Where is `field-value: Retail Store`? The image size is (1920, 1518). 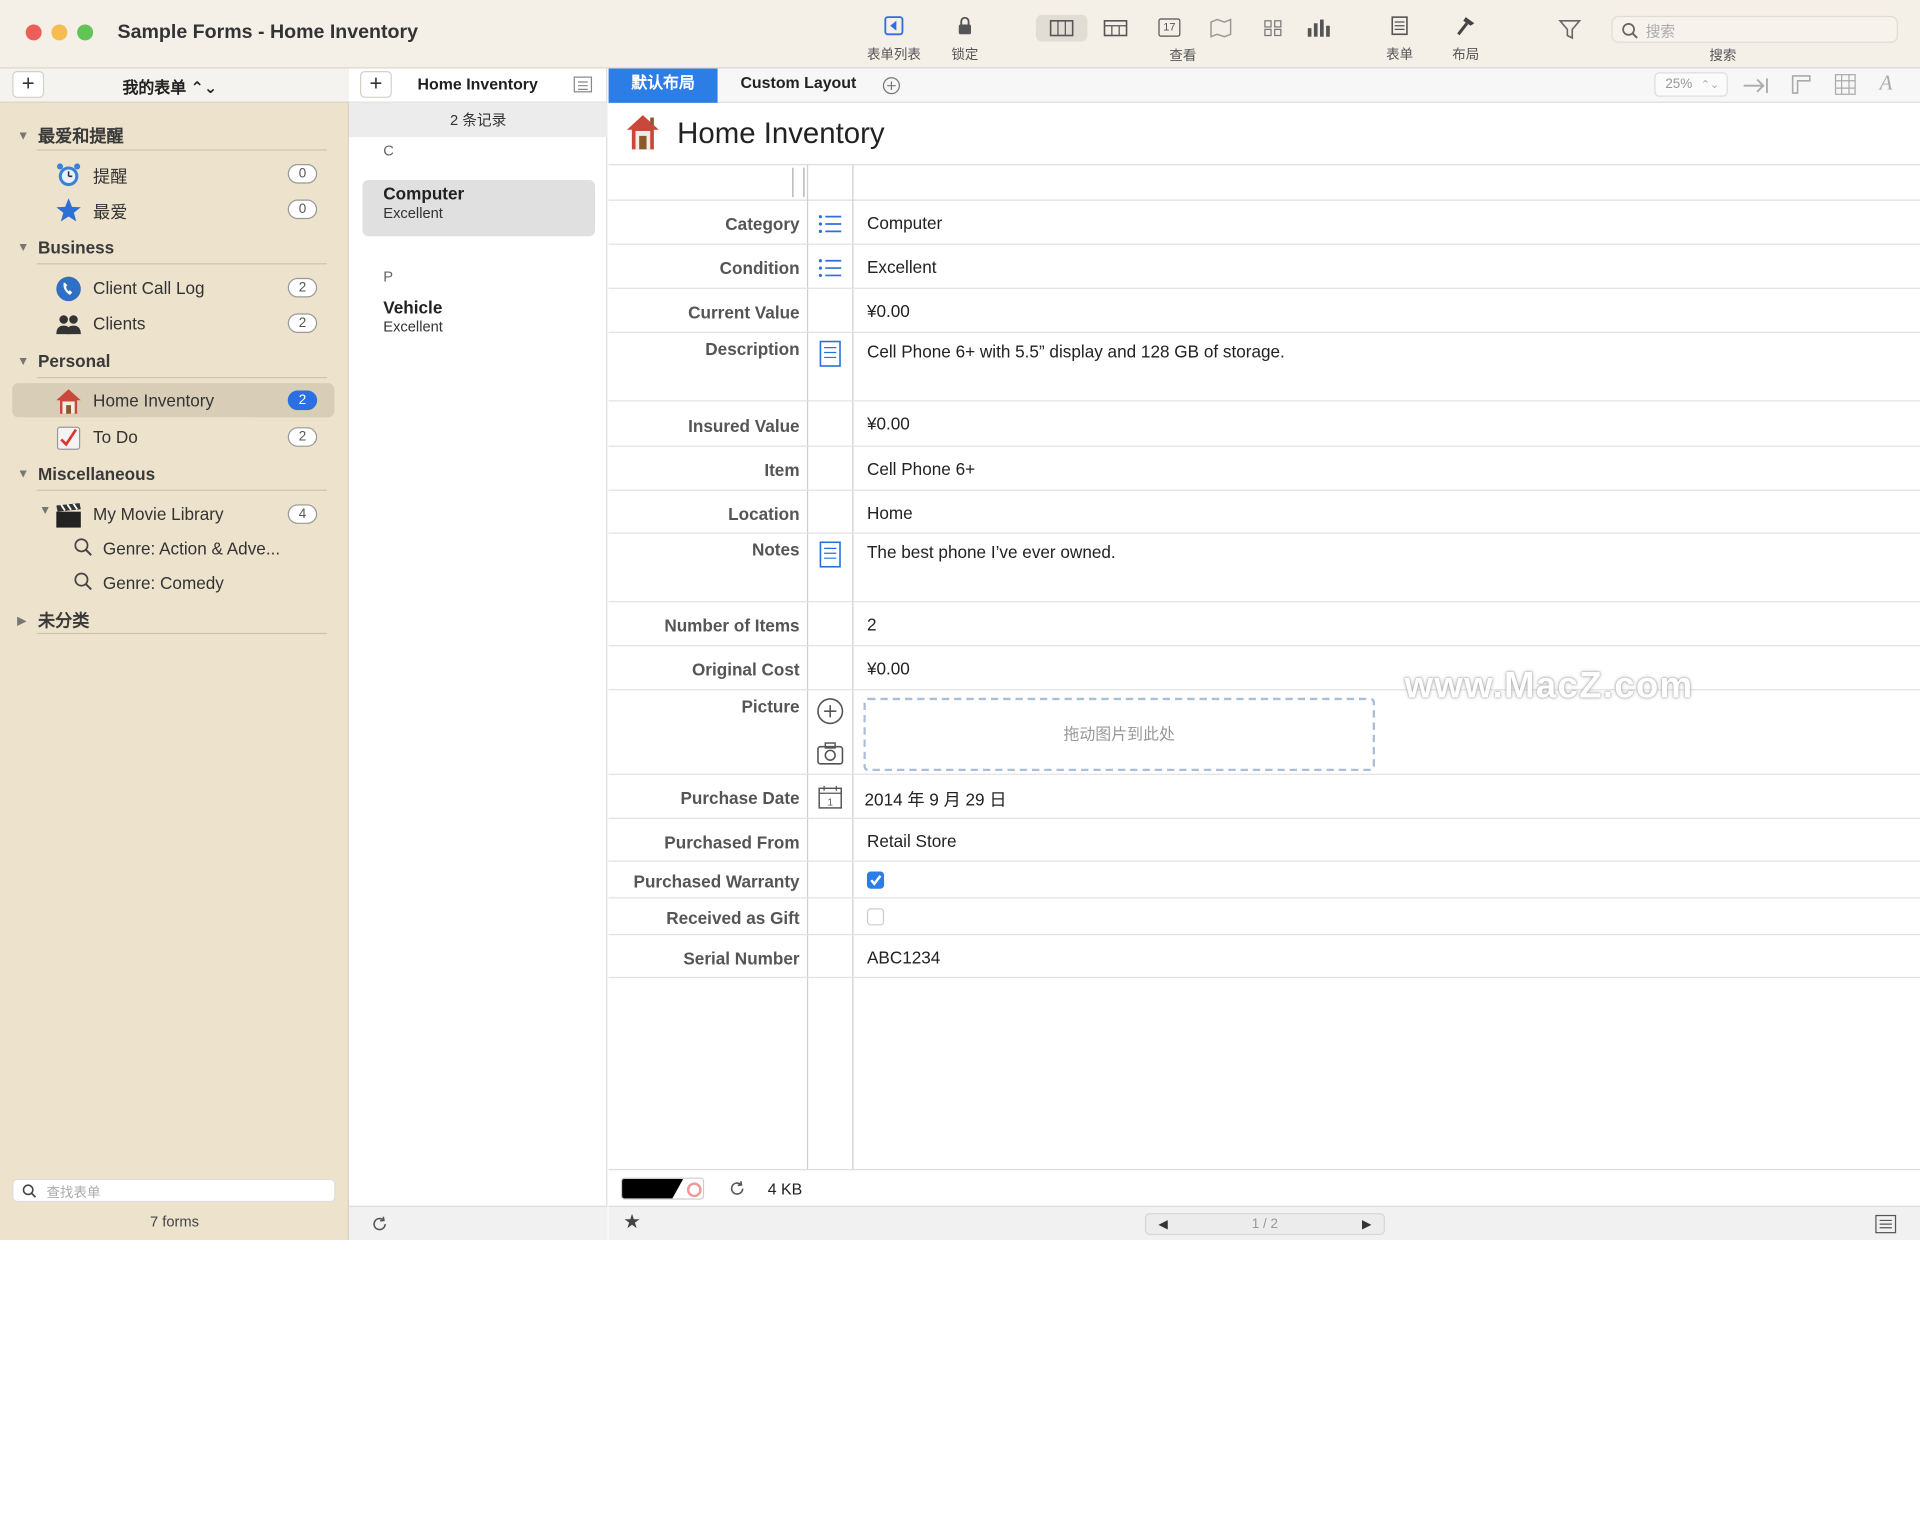 field-value: Retail Store is located at coordinates (912, 841).